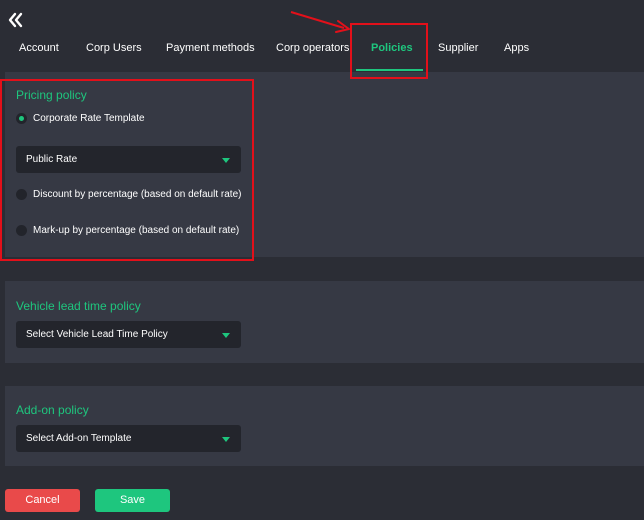 This screenshot has height=520, width=644. What do you see at coordinates (127, 170) in the screenshot?
I see `pricing-policy-highlight` at bounding box center [127, 170].